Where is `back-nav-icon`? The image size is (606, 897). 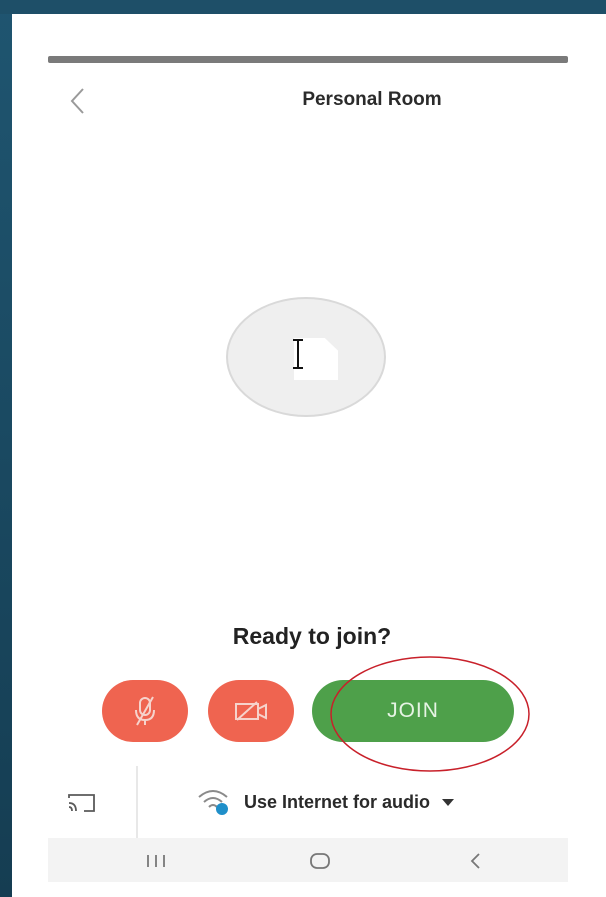 back-nav-icon is located at coordinates (475, 861).